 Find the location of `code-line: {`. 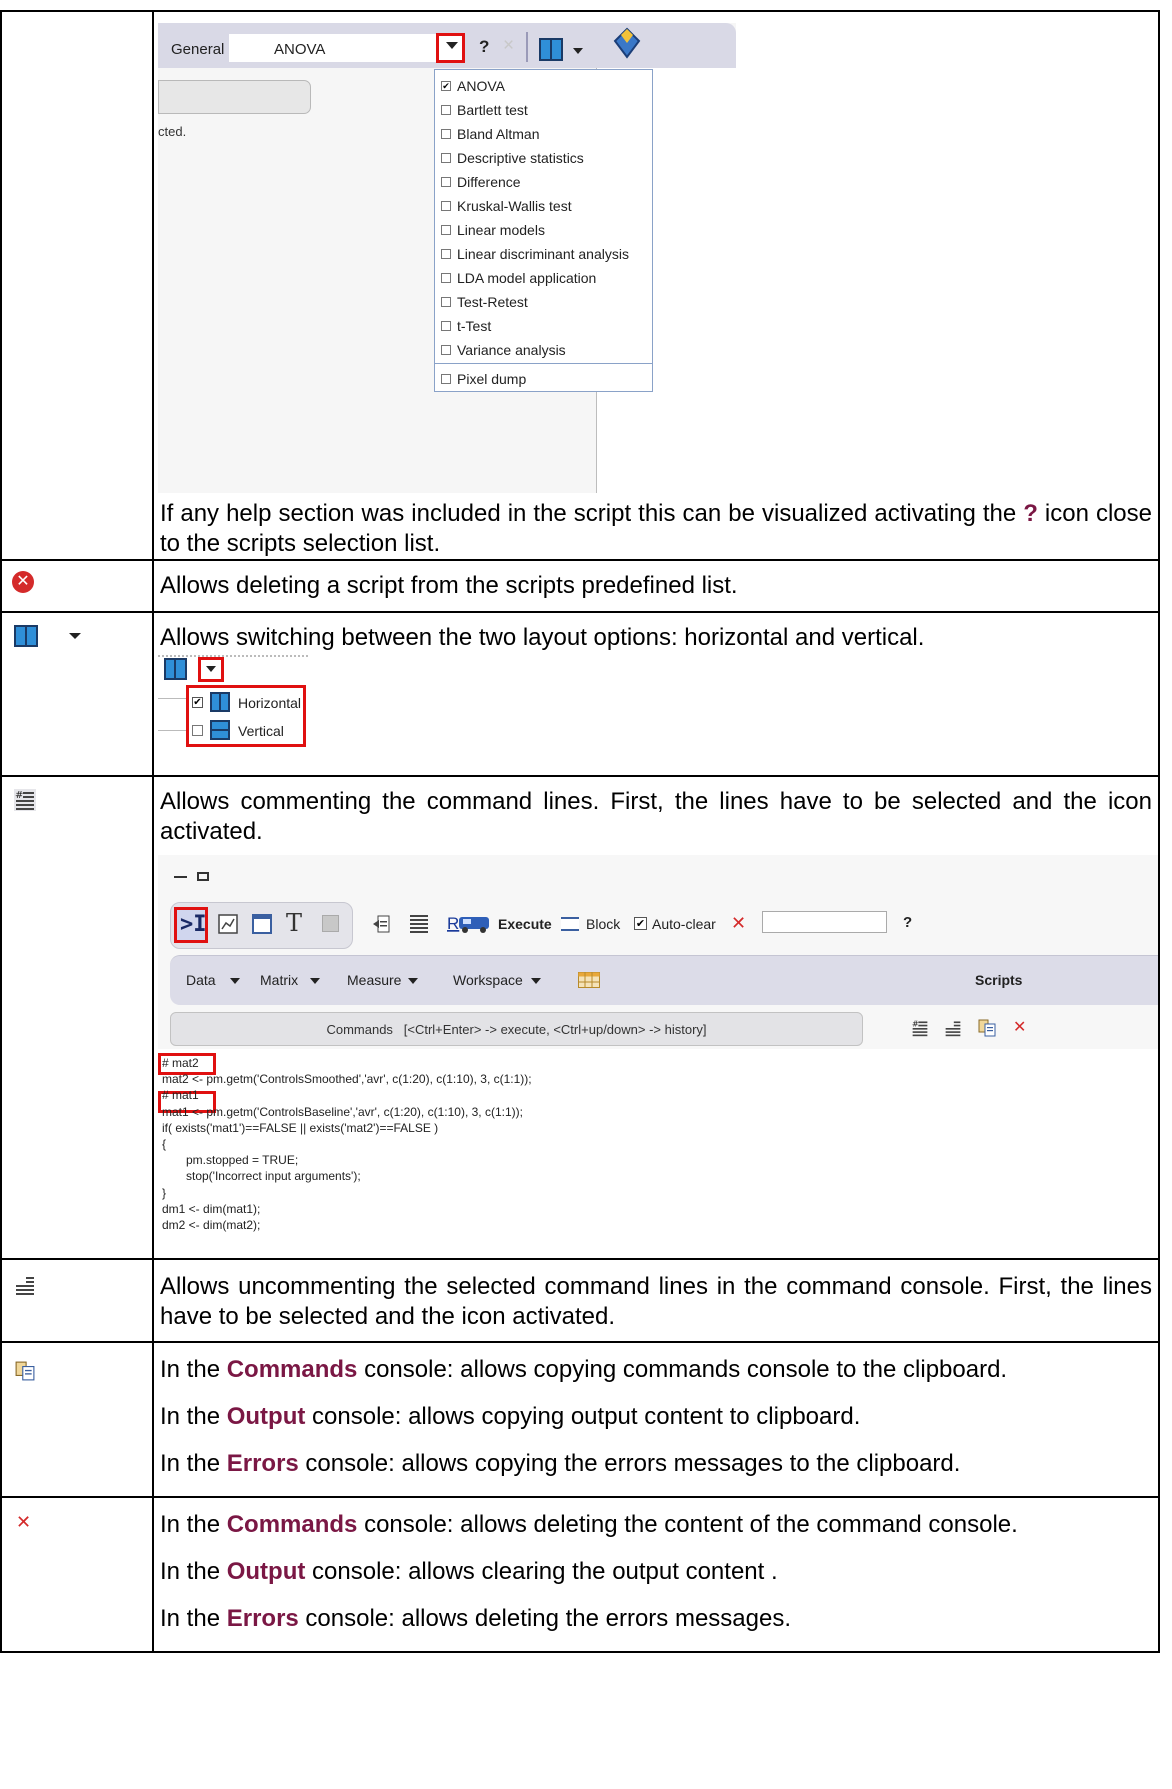

code-line: { is located at coordinates (657, 1144).